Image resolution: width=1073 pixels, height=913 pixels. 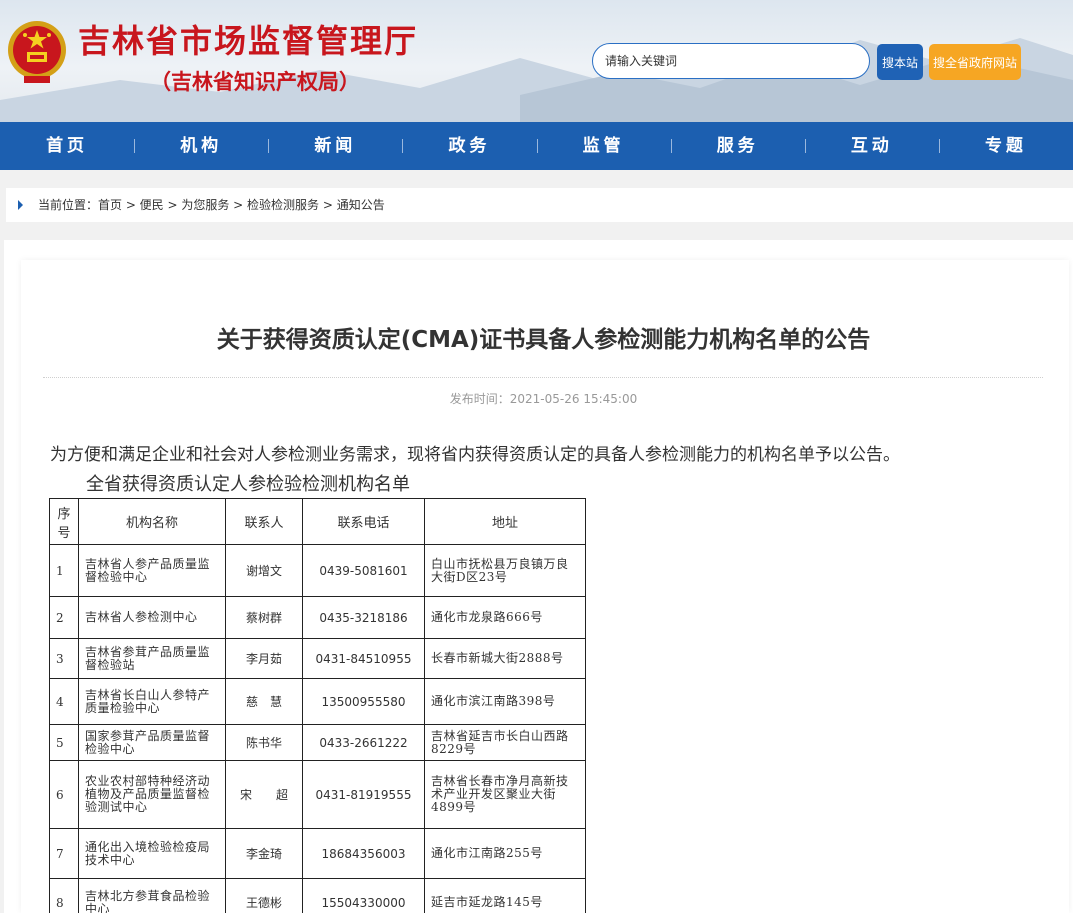 What do you see at coordinates (737, 146) in the screenshot?
I see `nav-services: 服务` at bounding box center [737, 146].